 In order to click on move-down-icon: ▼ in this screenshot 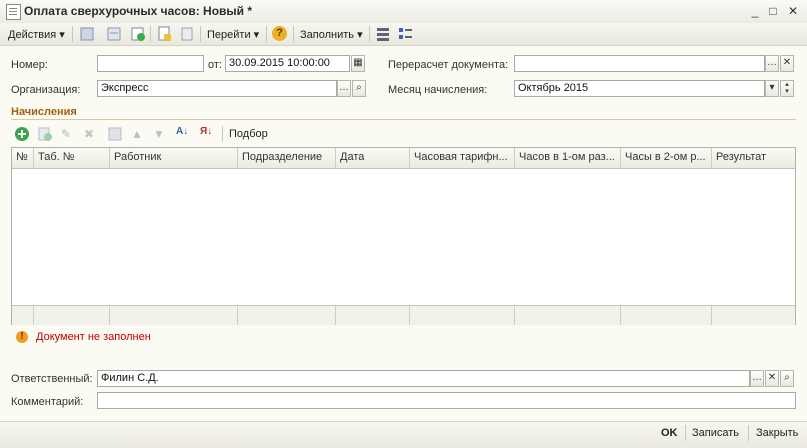, I will do `click(159, 134)`.